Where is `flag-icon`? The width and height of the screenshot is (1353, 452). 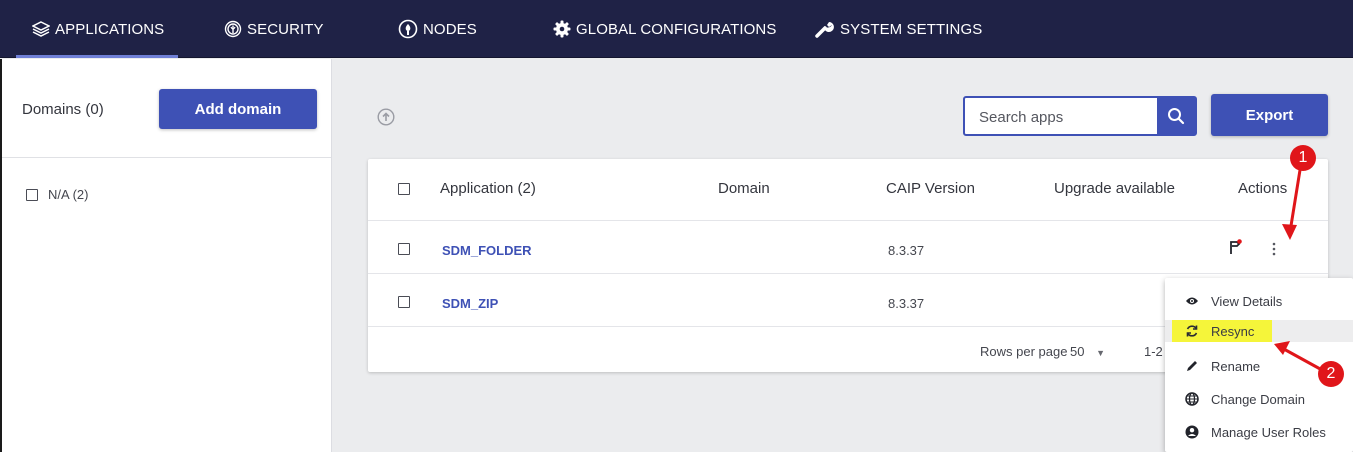
flag-icon is located at coordinates (1236, 247).